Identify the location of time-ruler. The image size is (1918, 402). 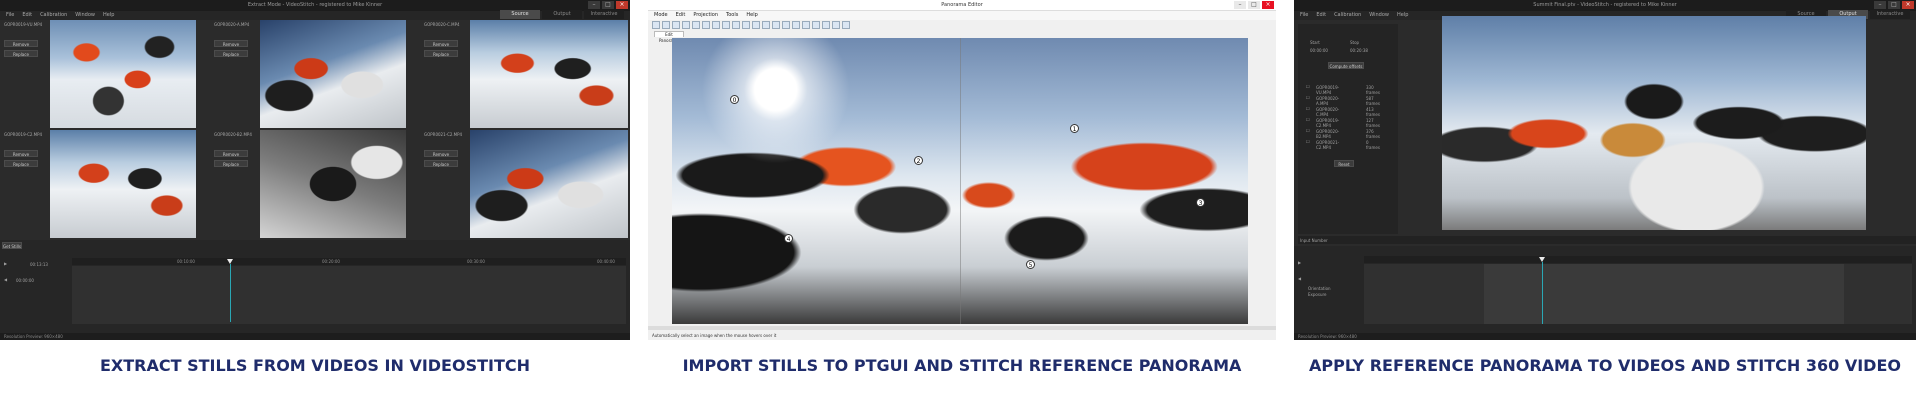
(1638, 259).